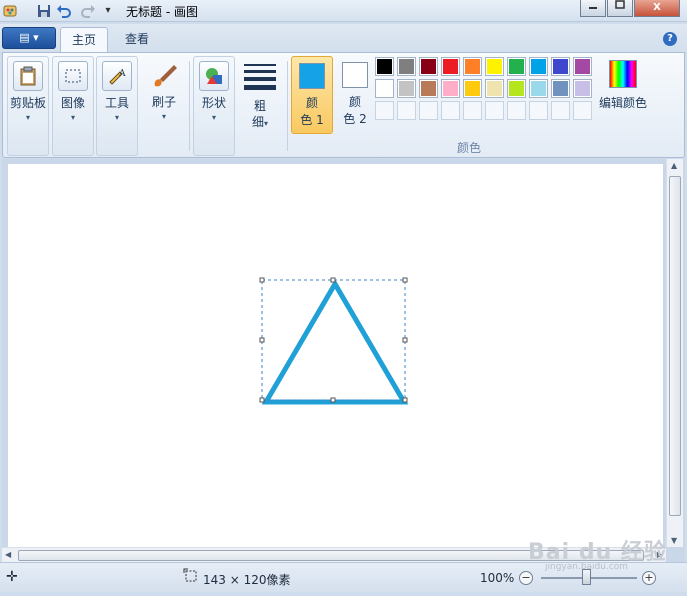 The image size is (687, 596). I want to click on color2-button: 颜 色 2, so click(355, 95).